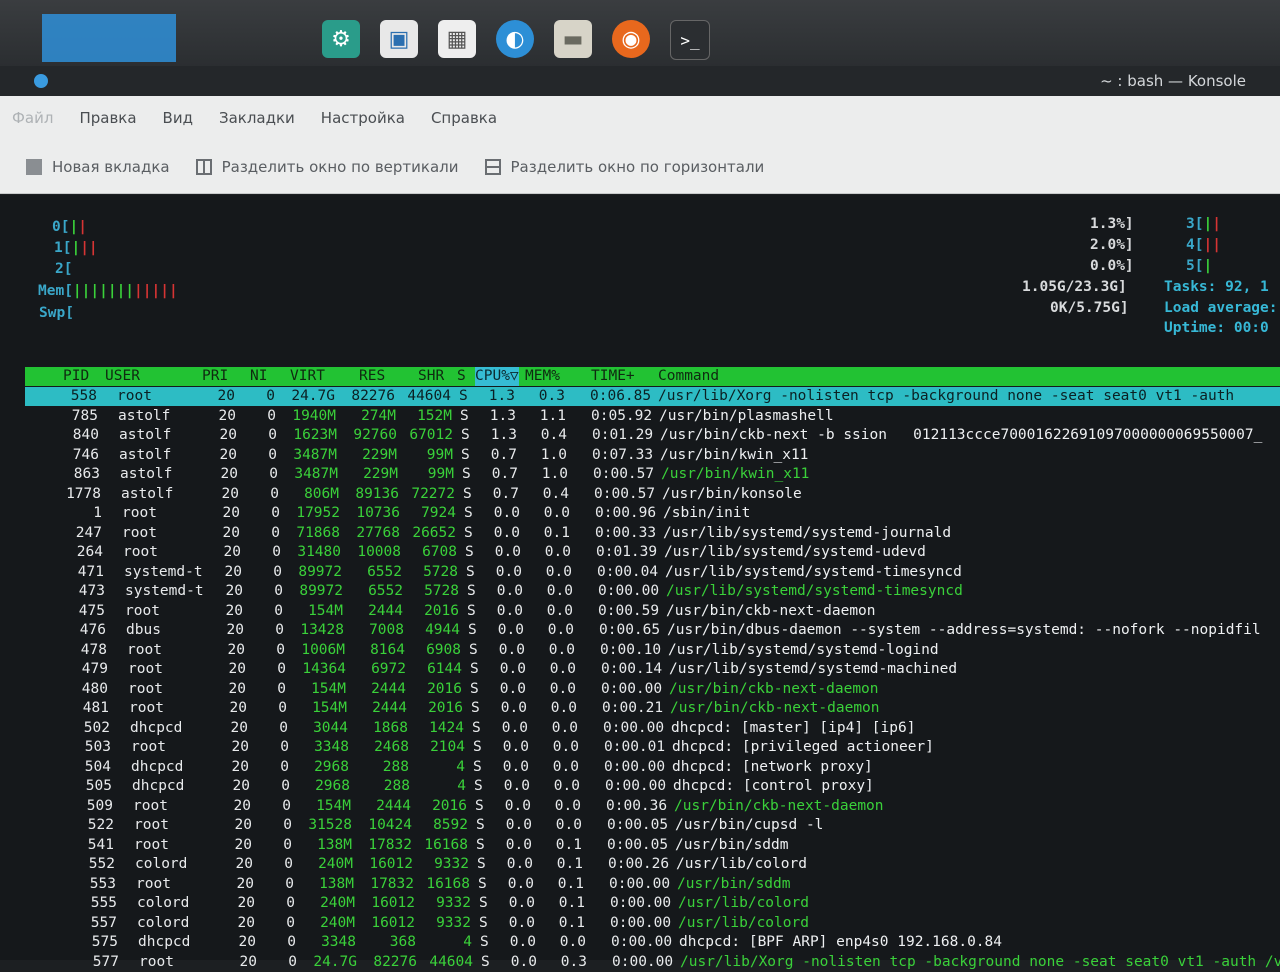  What do you see at coordinates (732, 844) in the screenshot?
I see `cell-command: /usr/bin/sddm` at bounding box center [732, 844].